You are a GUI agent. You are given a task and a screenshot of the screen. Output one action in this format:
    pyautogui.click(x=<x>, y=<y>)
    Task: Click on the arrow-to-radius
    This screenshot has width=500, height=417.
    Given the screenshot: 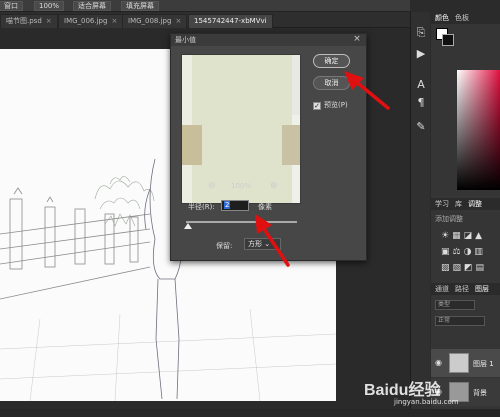 What is the action you would take?
    pyautogui.click(x=272, y=240)
    